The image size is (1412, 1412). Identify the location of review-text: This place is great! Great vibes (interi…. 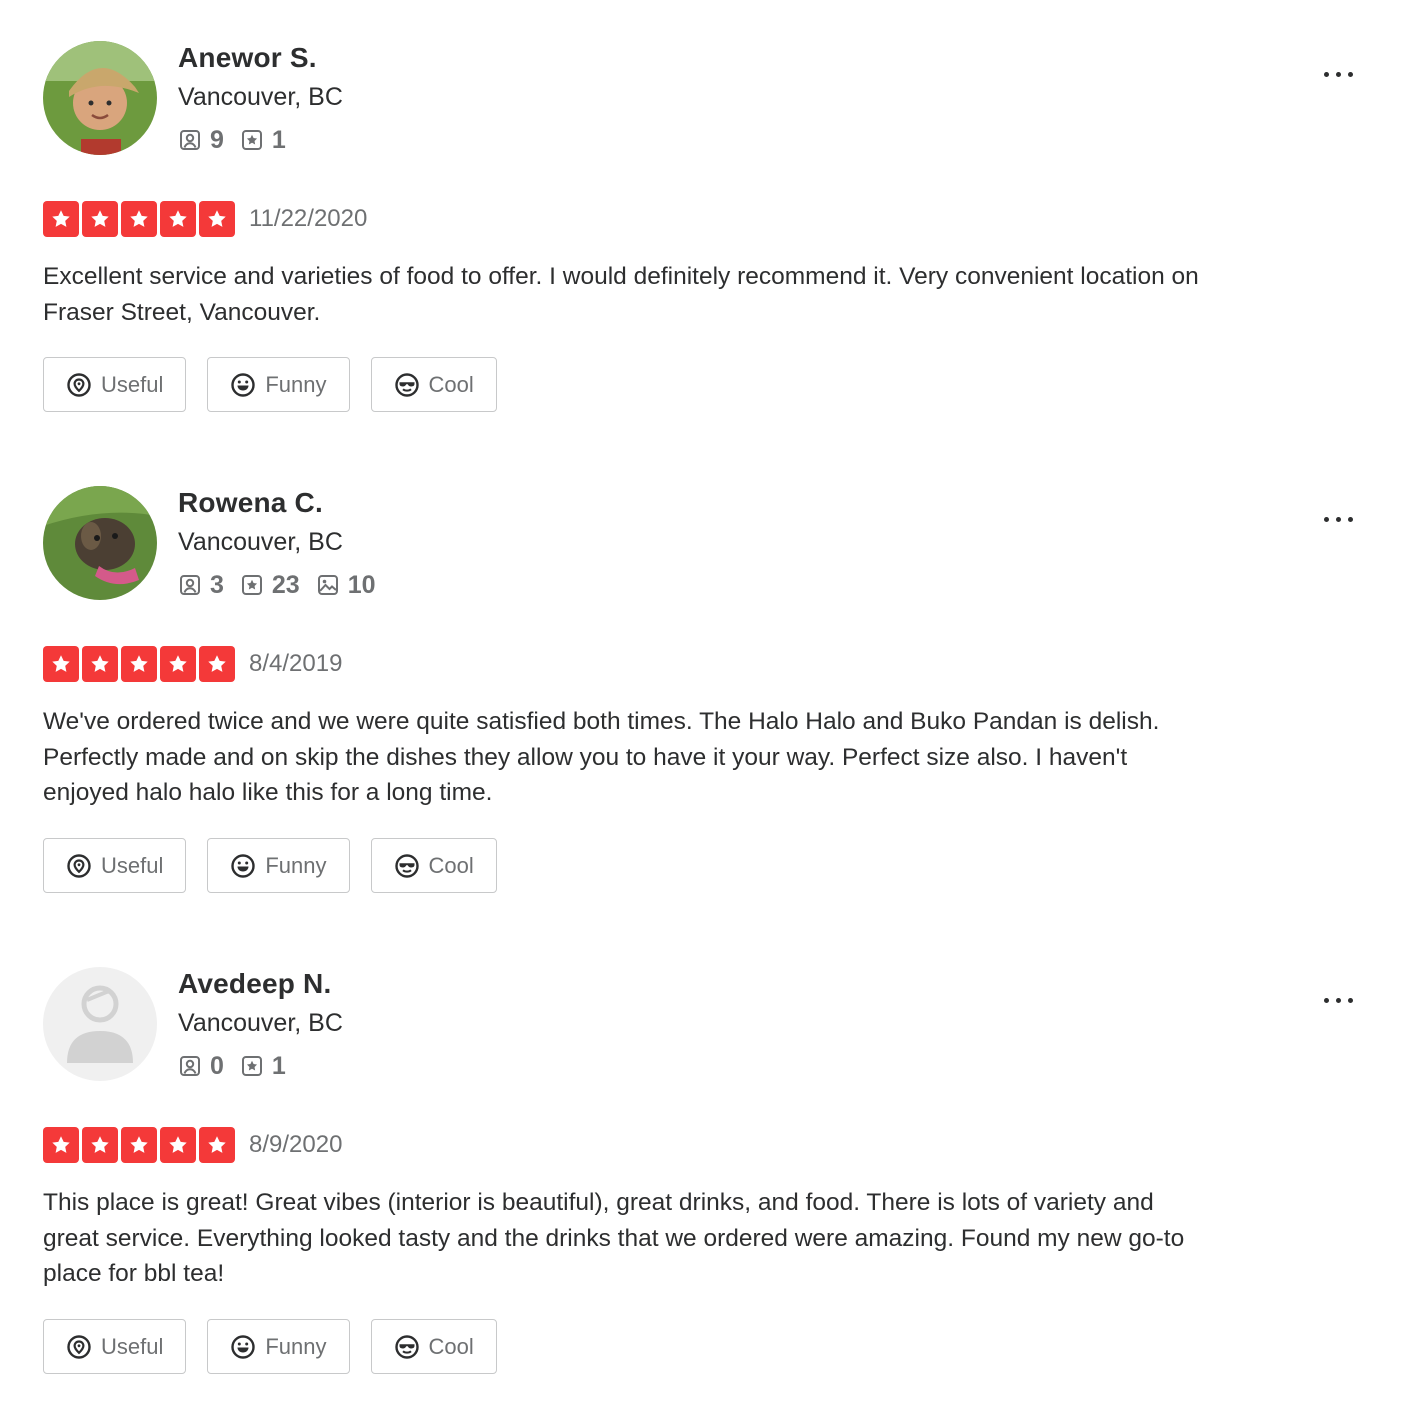
(614, 1238).